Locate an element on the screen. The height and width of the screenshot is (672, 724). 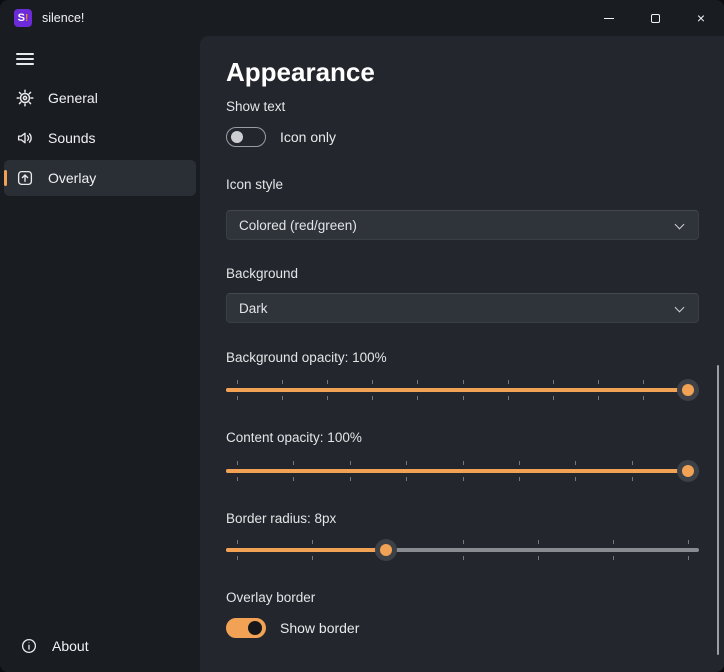
border-radius-label: Border radius: 8px is located at coordinates (281, 518).